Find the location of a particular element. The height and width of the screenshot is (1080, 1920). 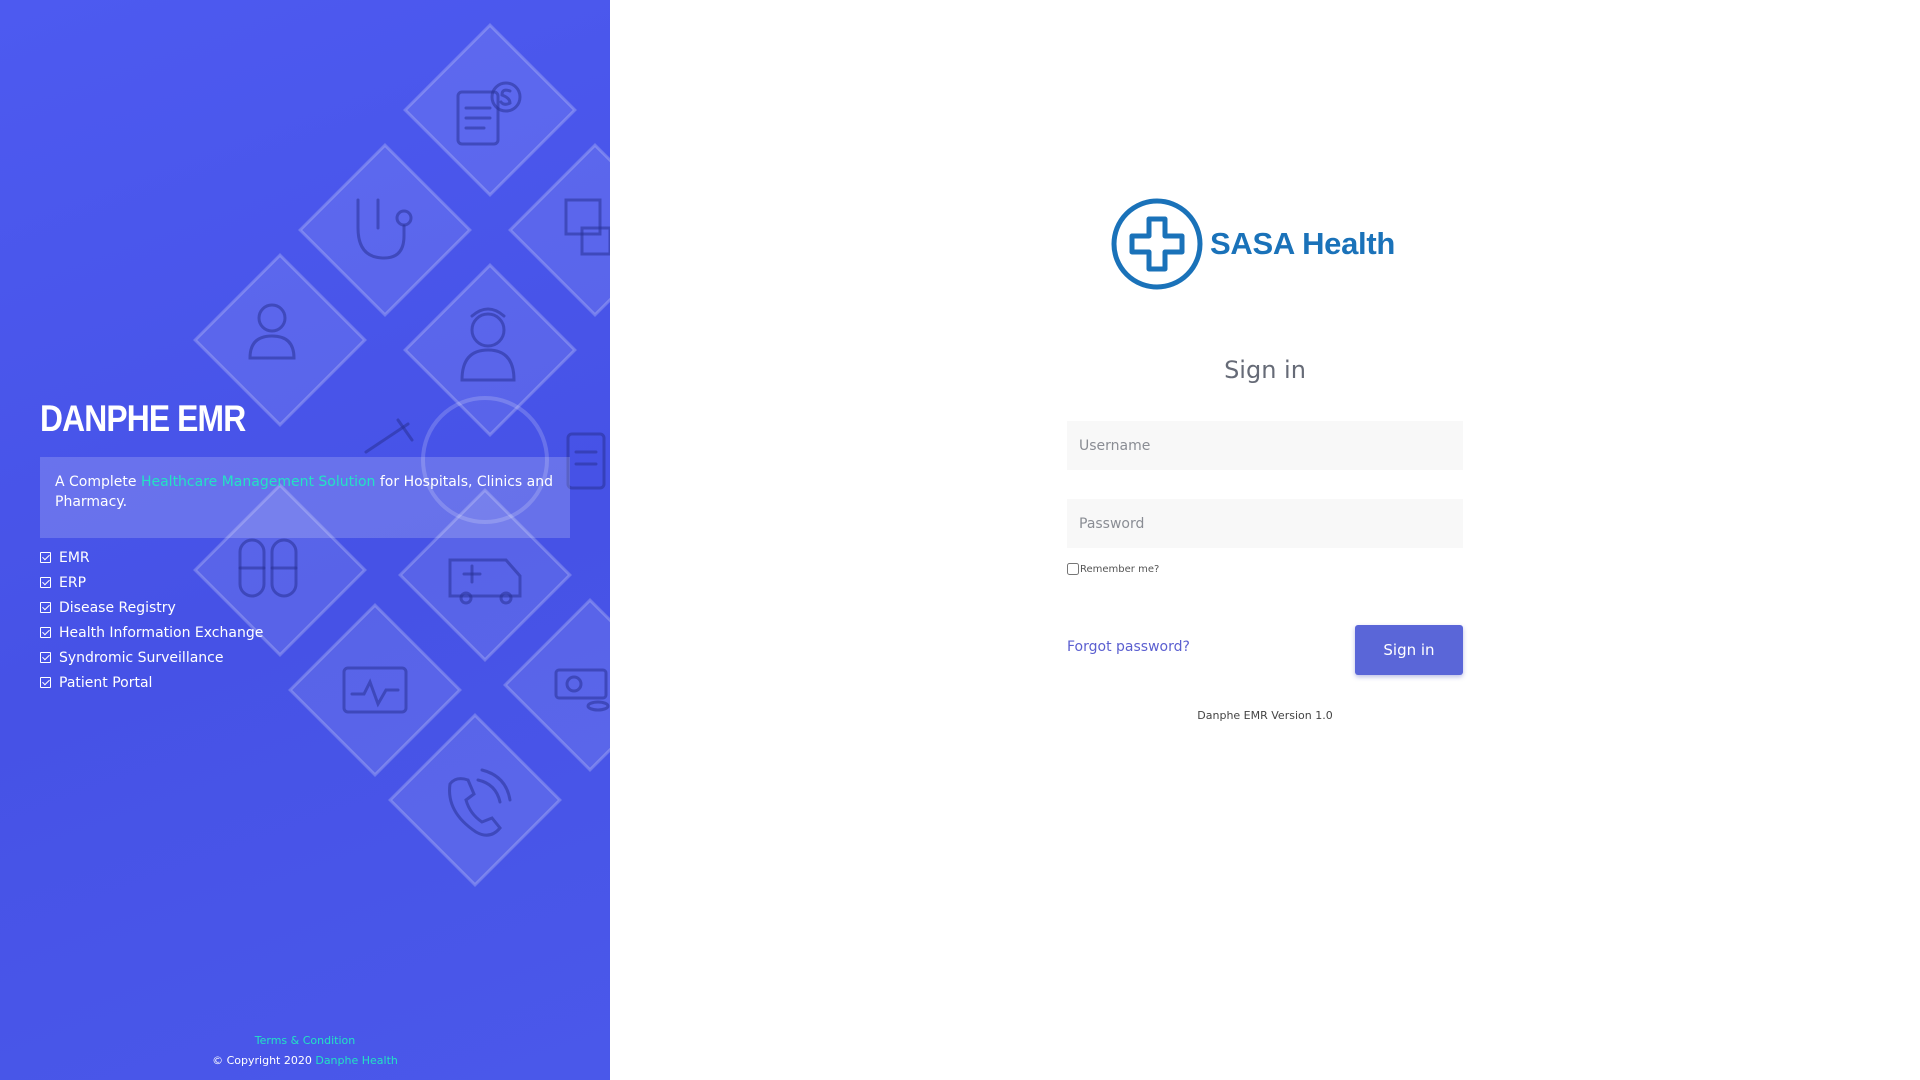

feature-item: Patient Portal is located at coordinates (151, 682).